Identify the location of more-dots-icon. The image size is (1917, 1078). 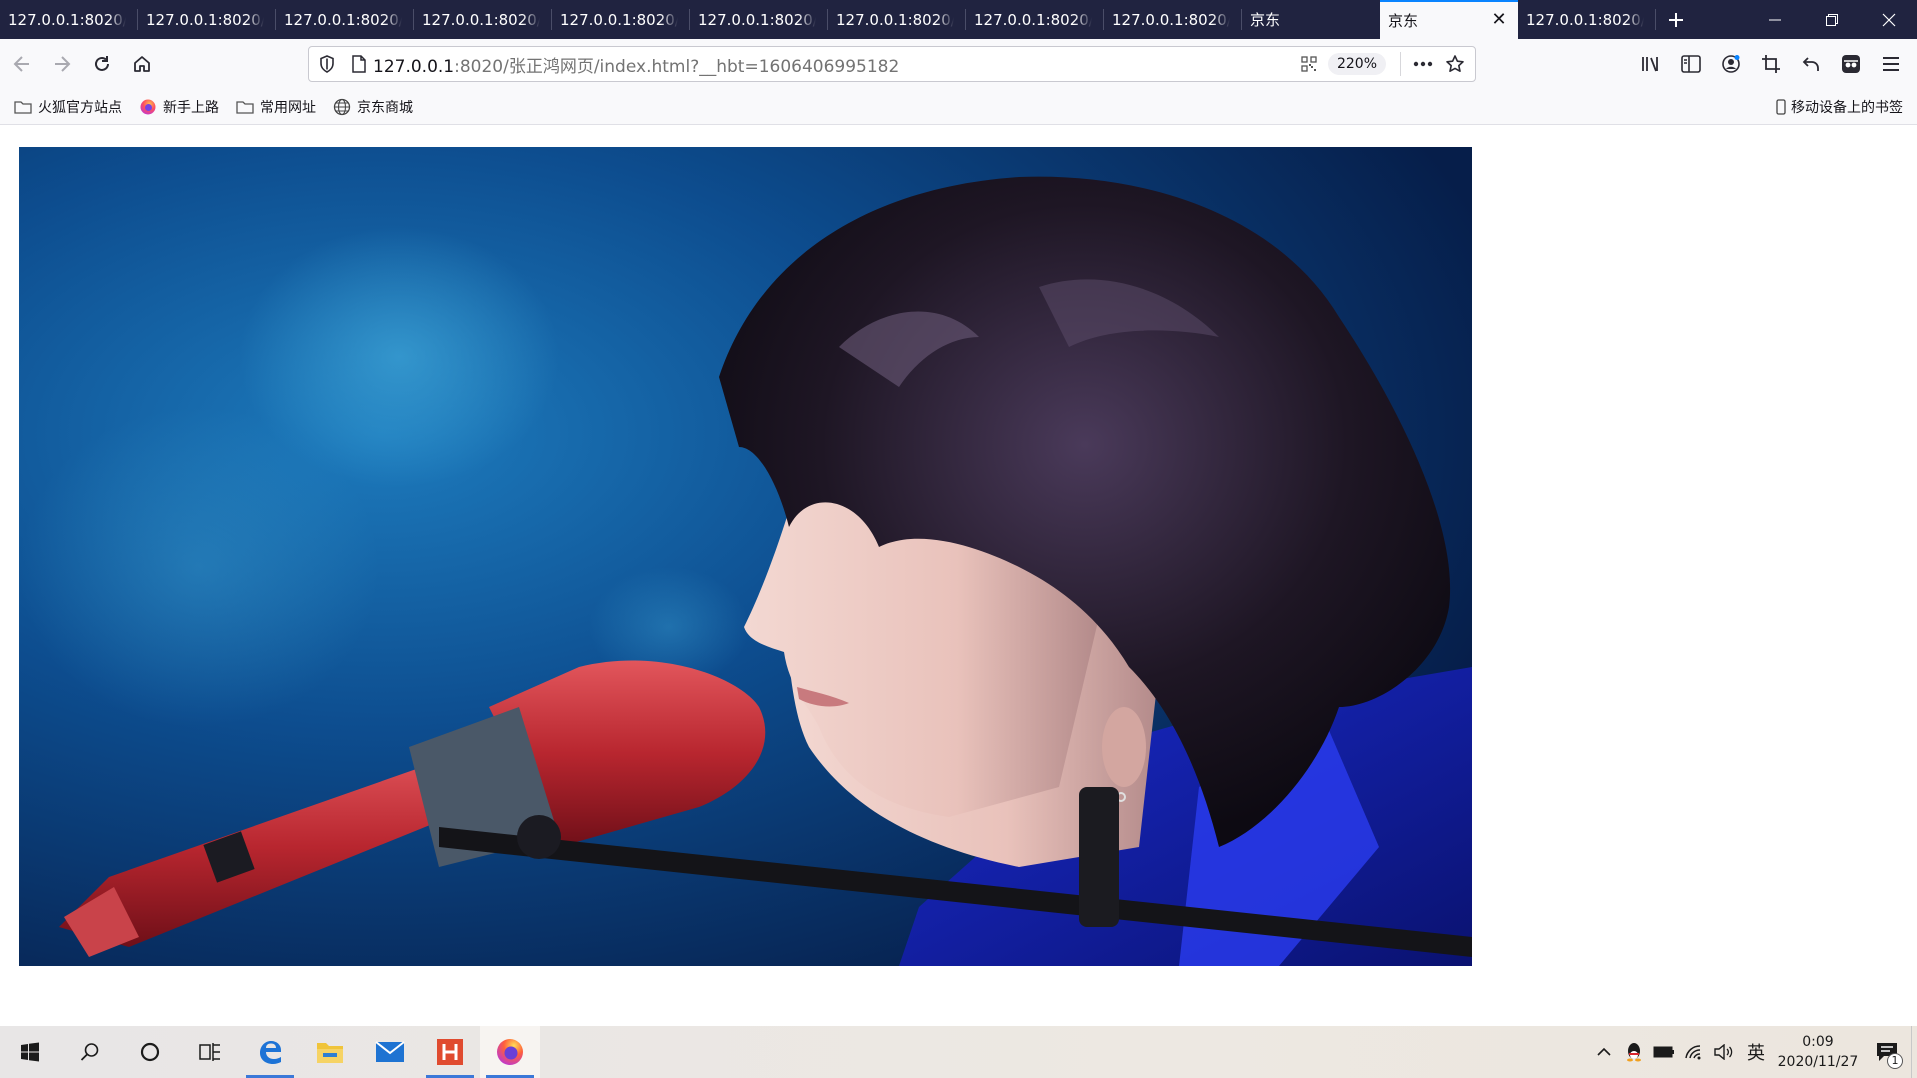
(1423, 64).